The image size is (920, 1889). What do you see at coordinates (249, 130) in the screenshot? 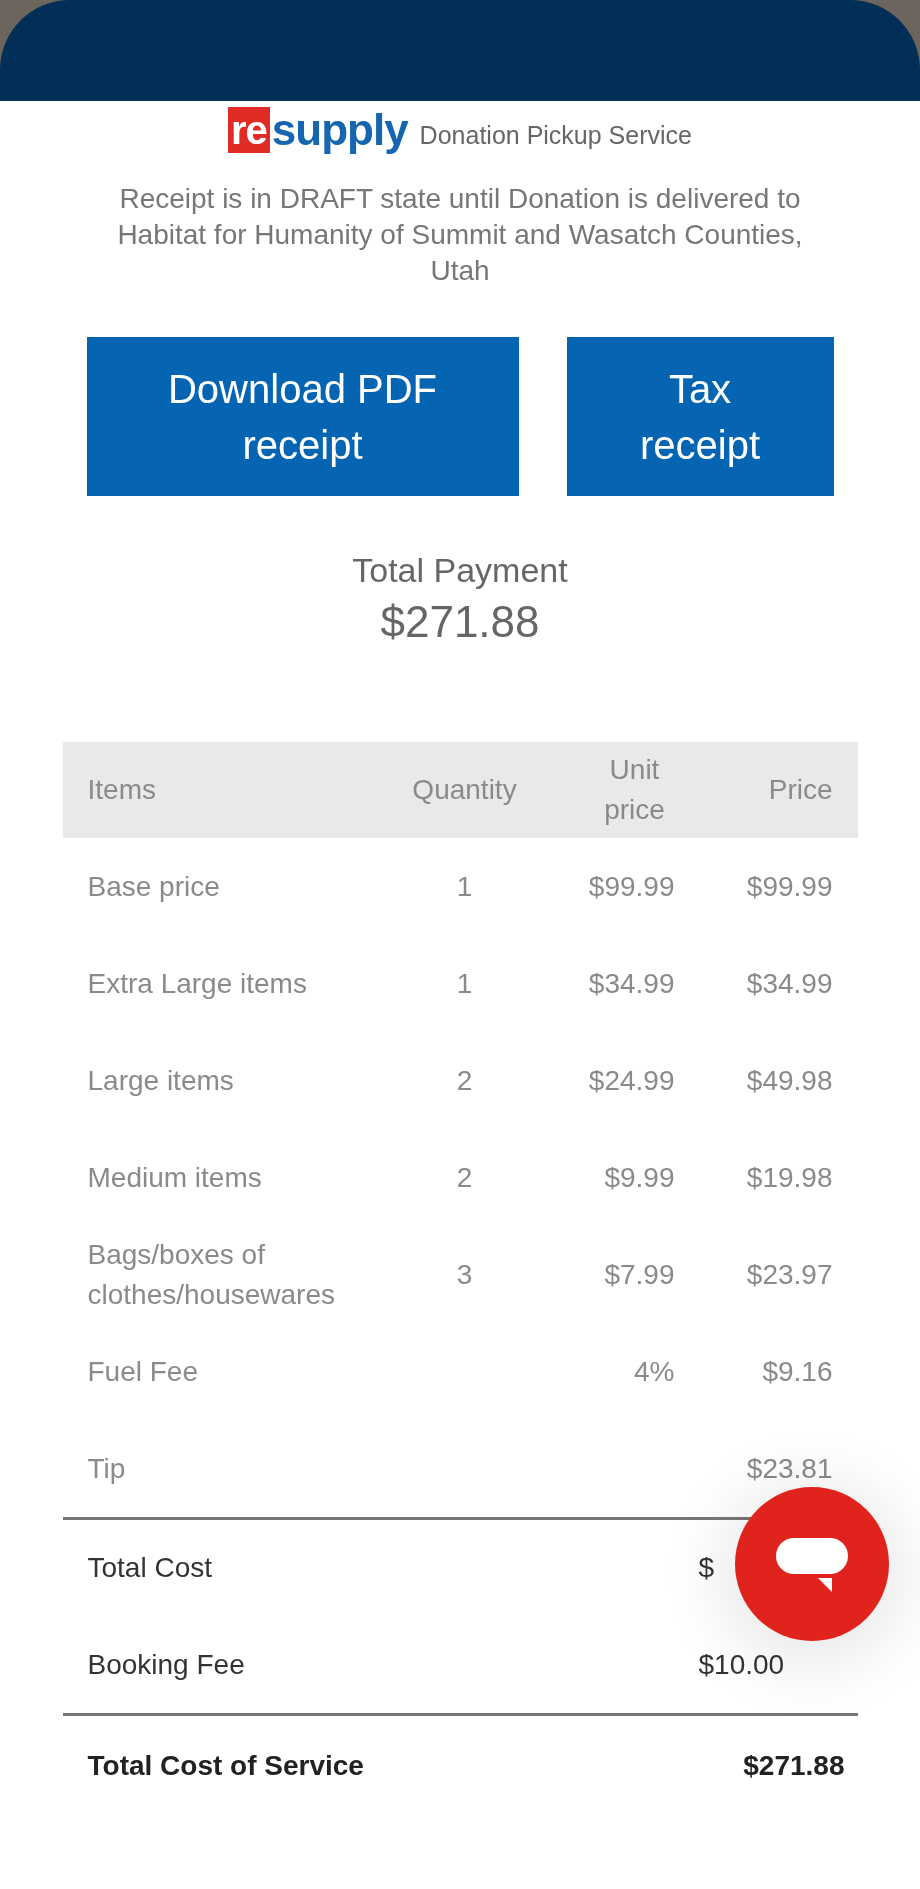
I see `logo-mark: re` at bounding box center [249, 130].